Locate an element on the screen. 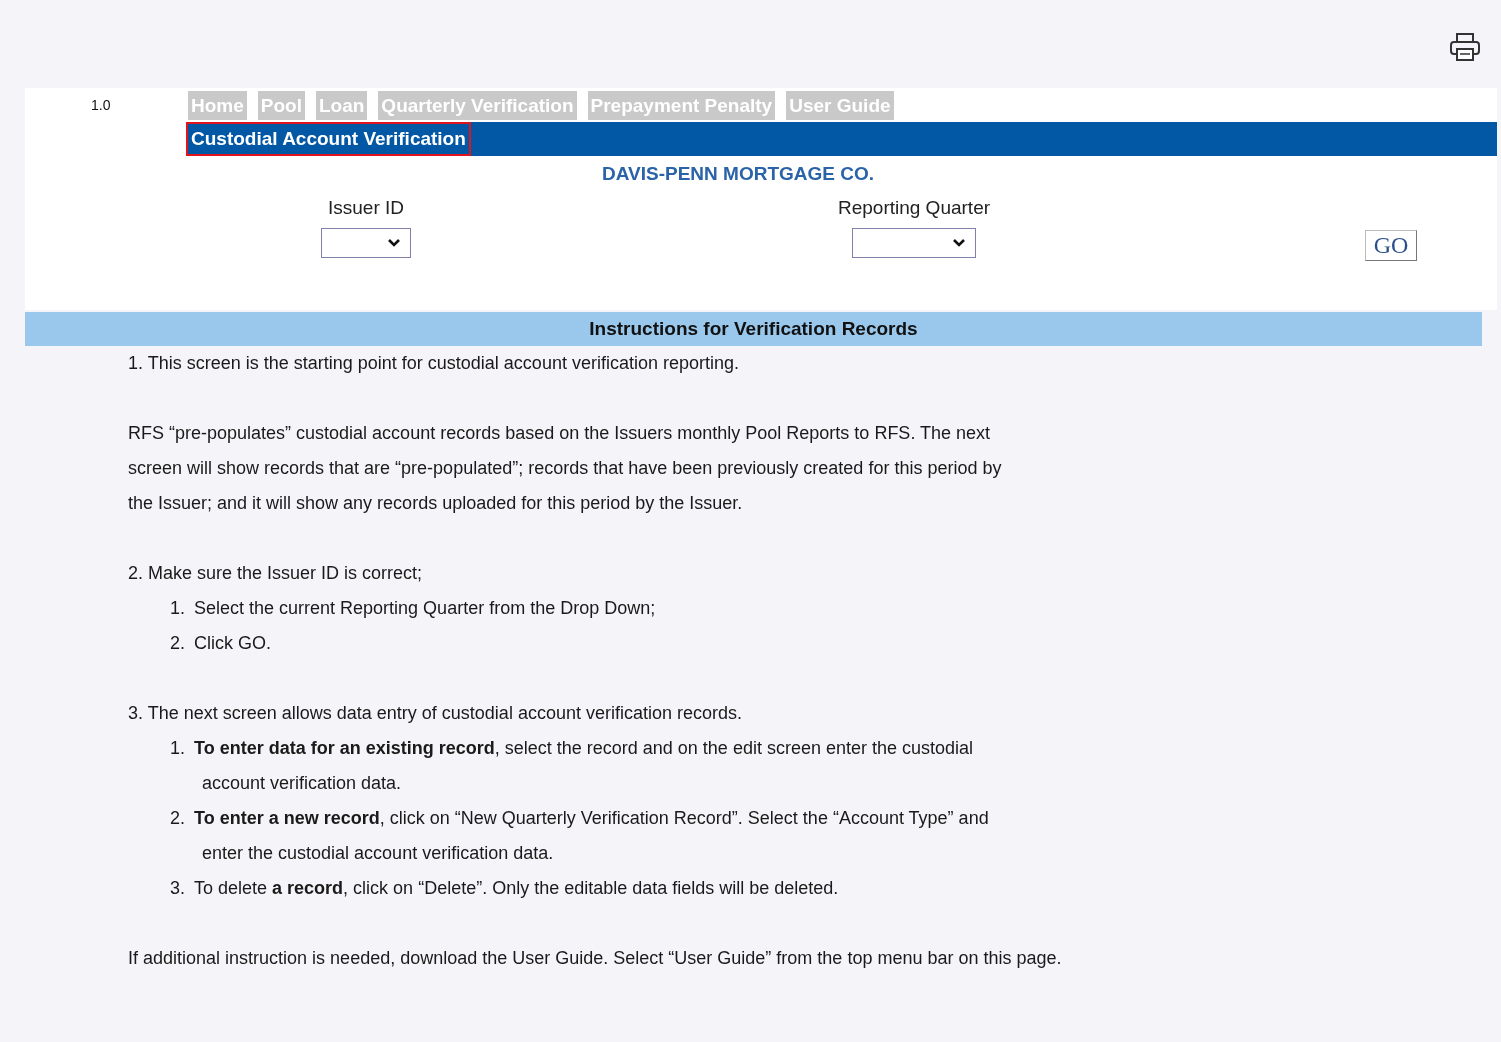  instruction-text: 1. This screen is the starting point for custodial account verification reporting. is located at coordinates (434, 363).